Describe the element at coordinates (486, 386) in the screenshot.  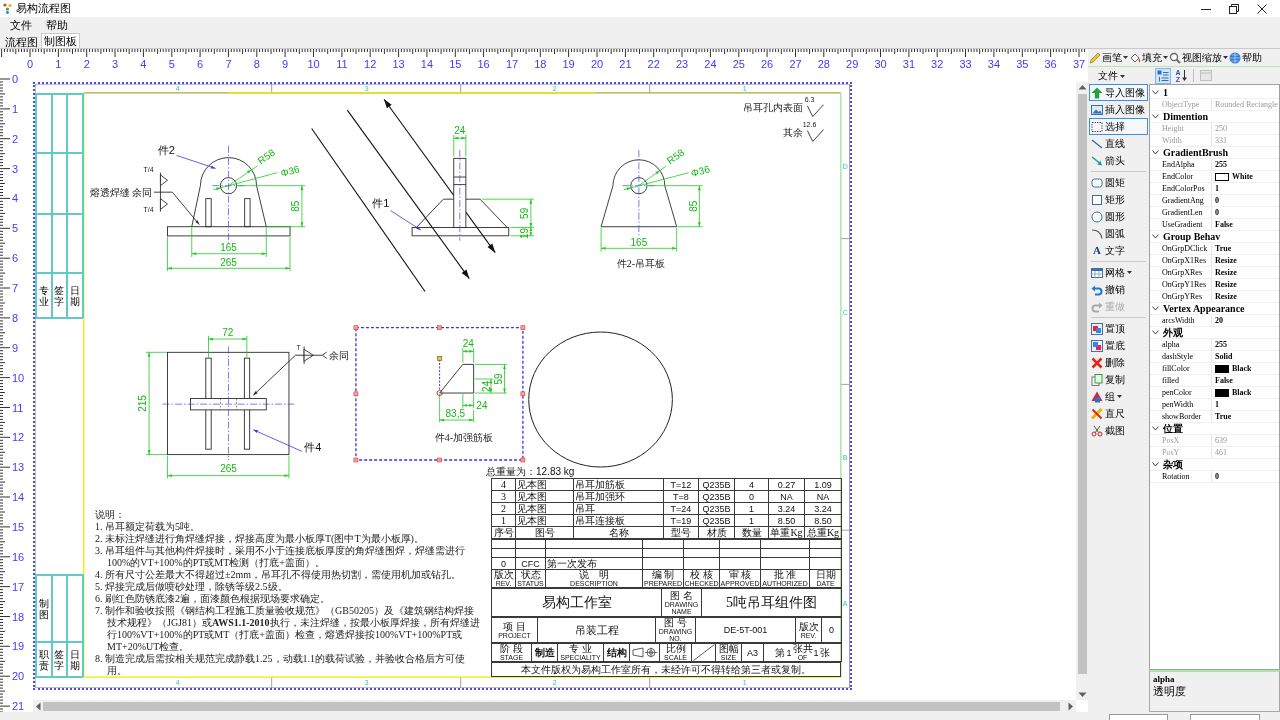
I see `dimension-value: 24` at that location.